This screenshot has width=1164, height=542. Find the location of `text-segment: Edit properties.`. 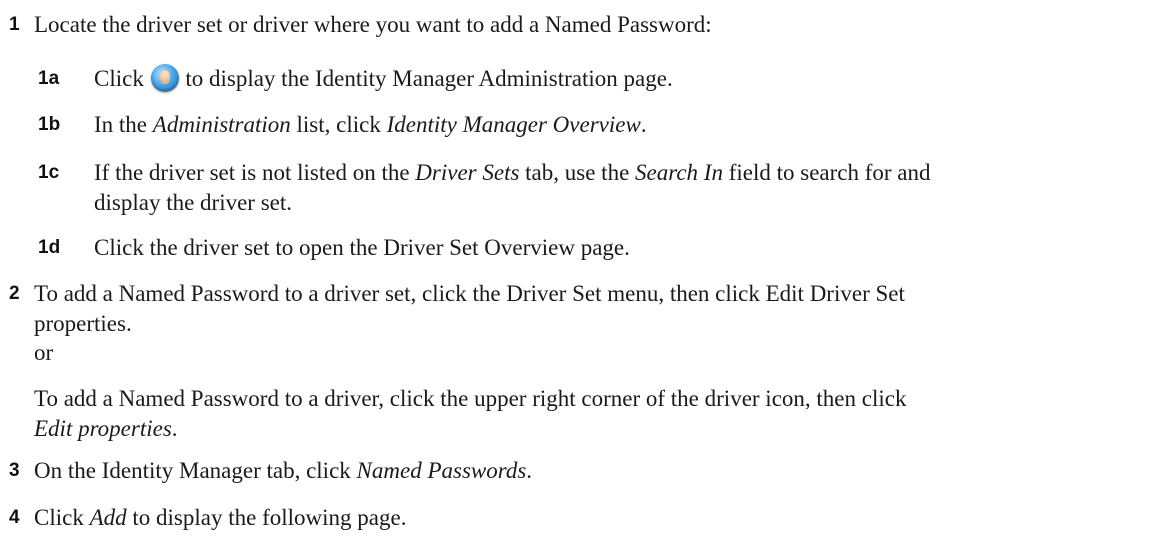

text-segment: Edit properties. is located at coordinates (470, 429).